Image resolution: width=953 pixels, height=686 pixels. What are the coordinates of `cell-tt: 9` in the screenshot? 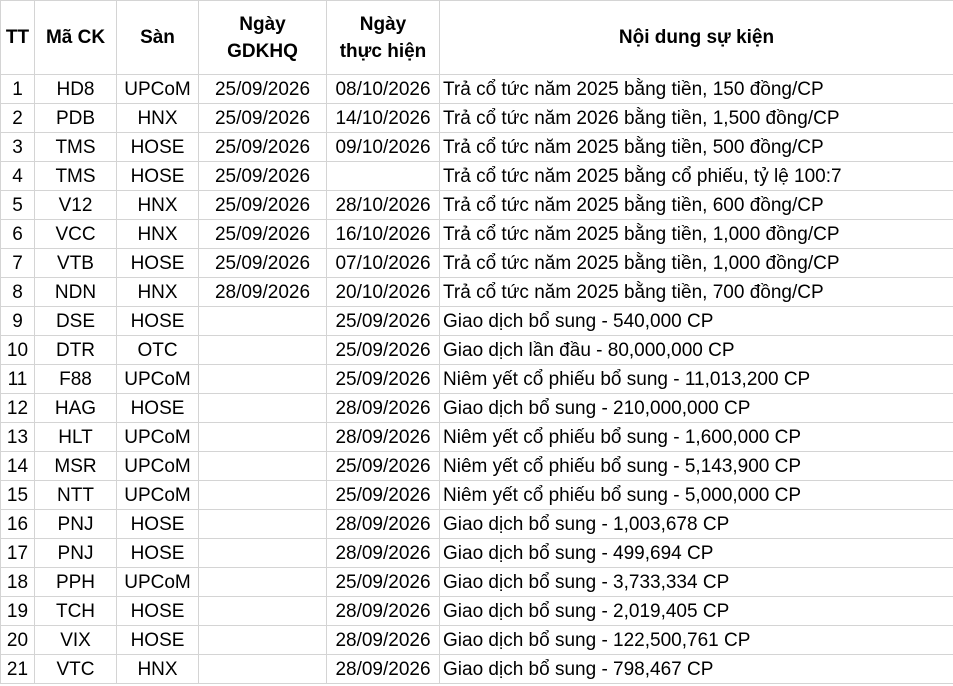 It's located at (17, 321).